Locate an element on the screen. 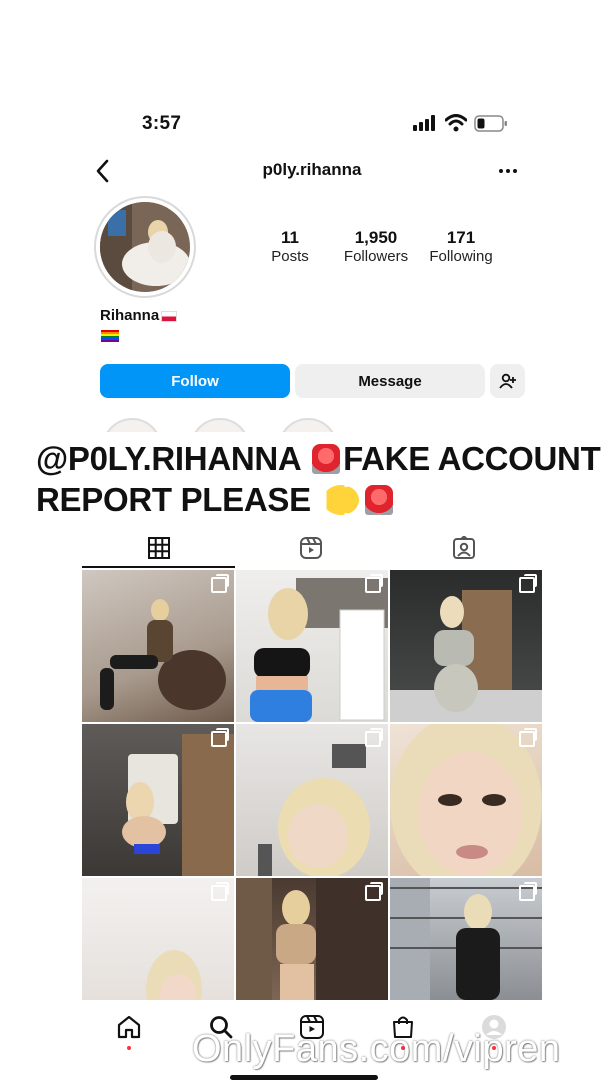 This screenshot has height=1080, width=608. banner-report-please: REPORT PLEASE is located at coordinates (173, 499).